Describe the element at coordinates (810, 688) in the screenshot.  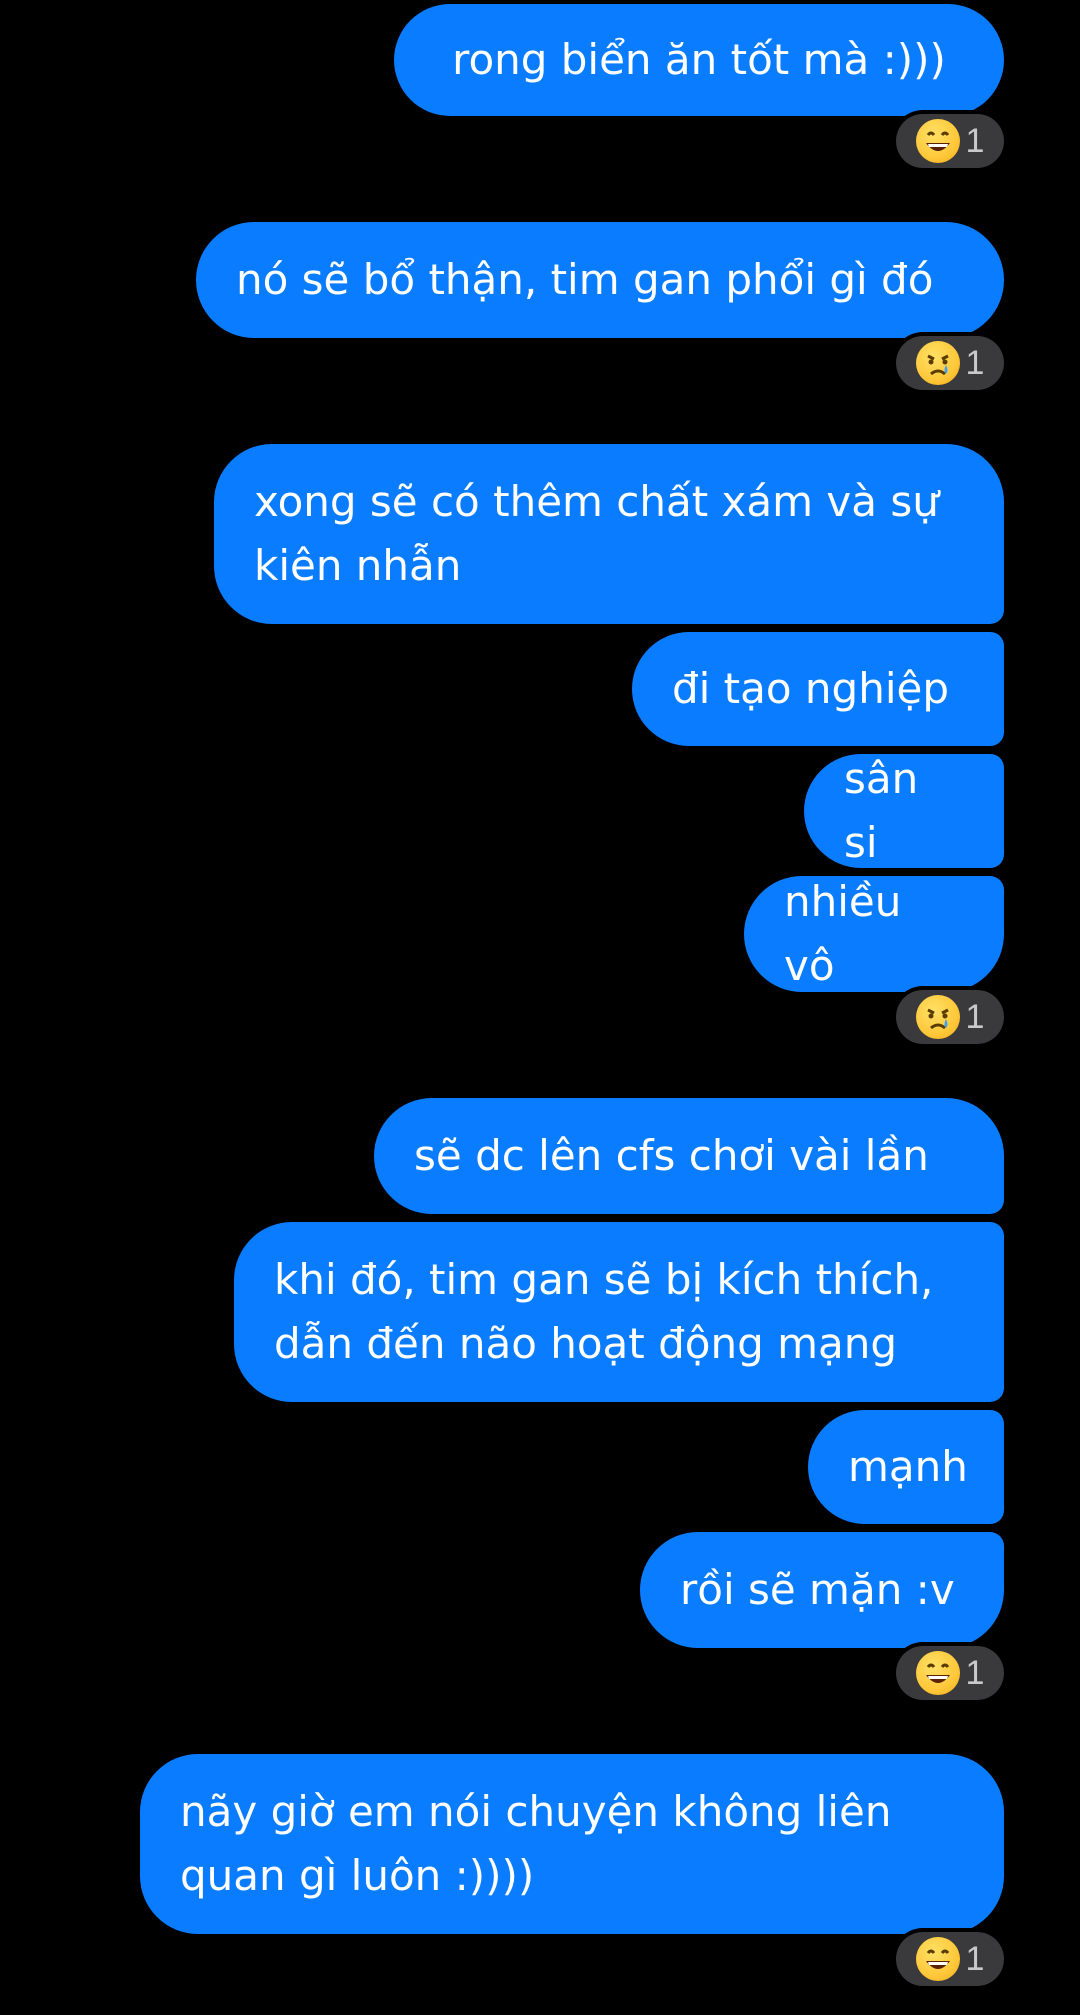
I see `message-text: đi tạo nghiệp` at that location.